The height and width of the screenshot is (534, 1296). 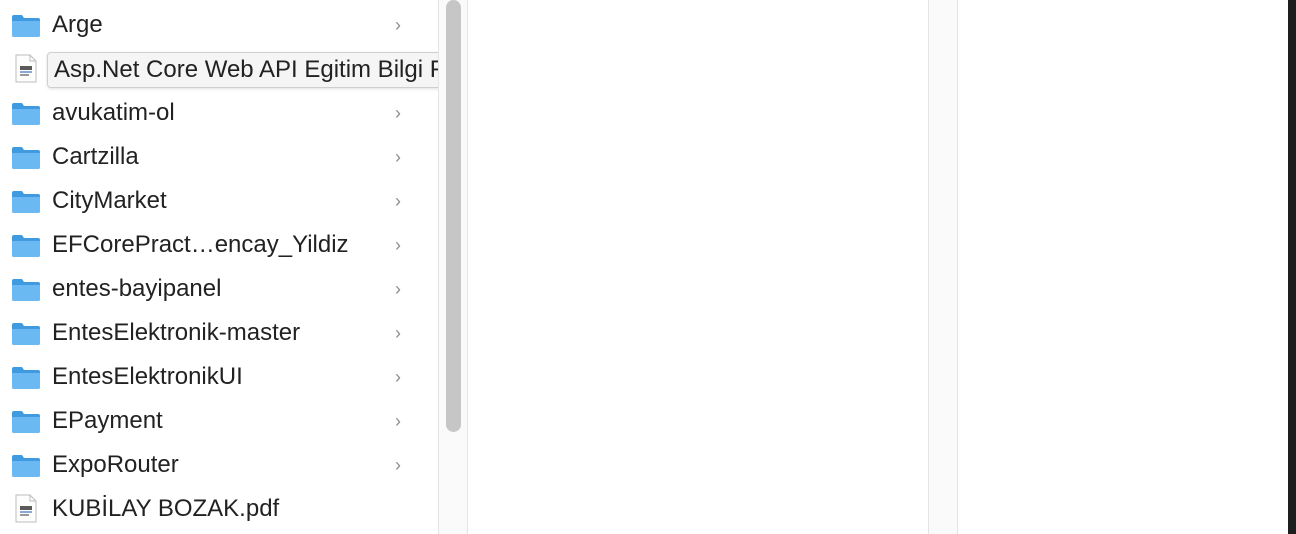 What do you see at coordinates (219, 113) in the screenshot?
I see `list-item-avukatim-ol: avukatim-ol ›` at bounding box center [219, 113].